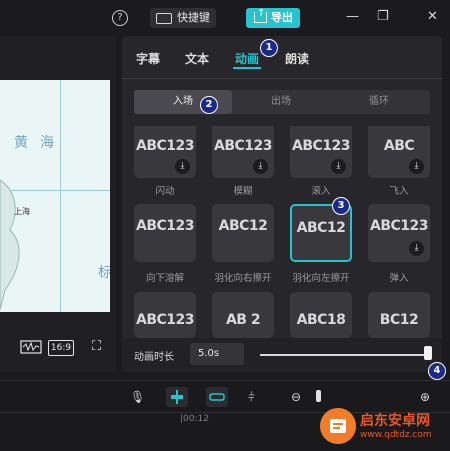  What do you see at coordinates (154, 357) in the screenshot?
I see `duration-label: 动画时长` at bounding box center [154, 357].